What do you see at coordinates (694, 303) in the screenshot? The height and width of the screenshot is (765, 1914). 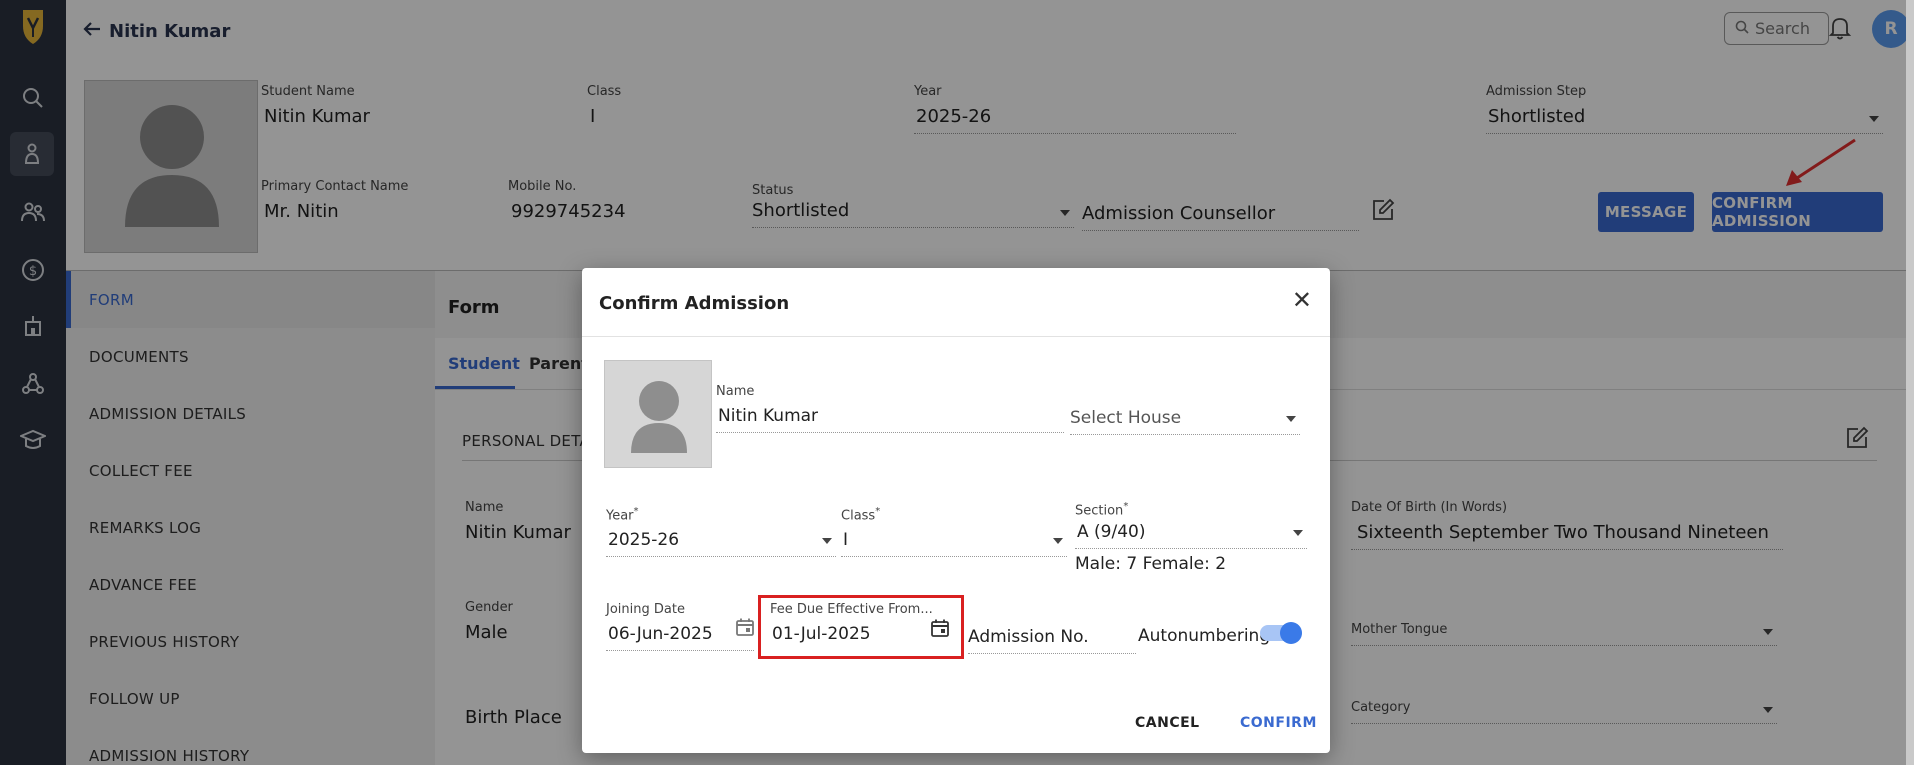 I see `dialog-title: Confirm Admission` at bounding box center [694, 303].